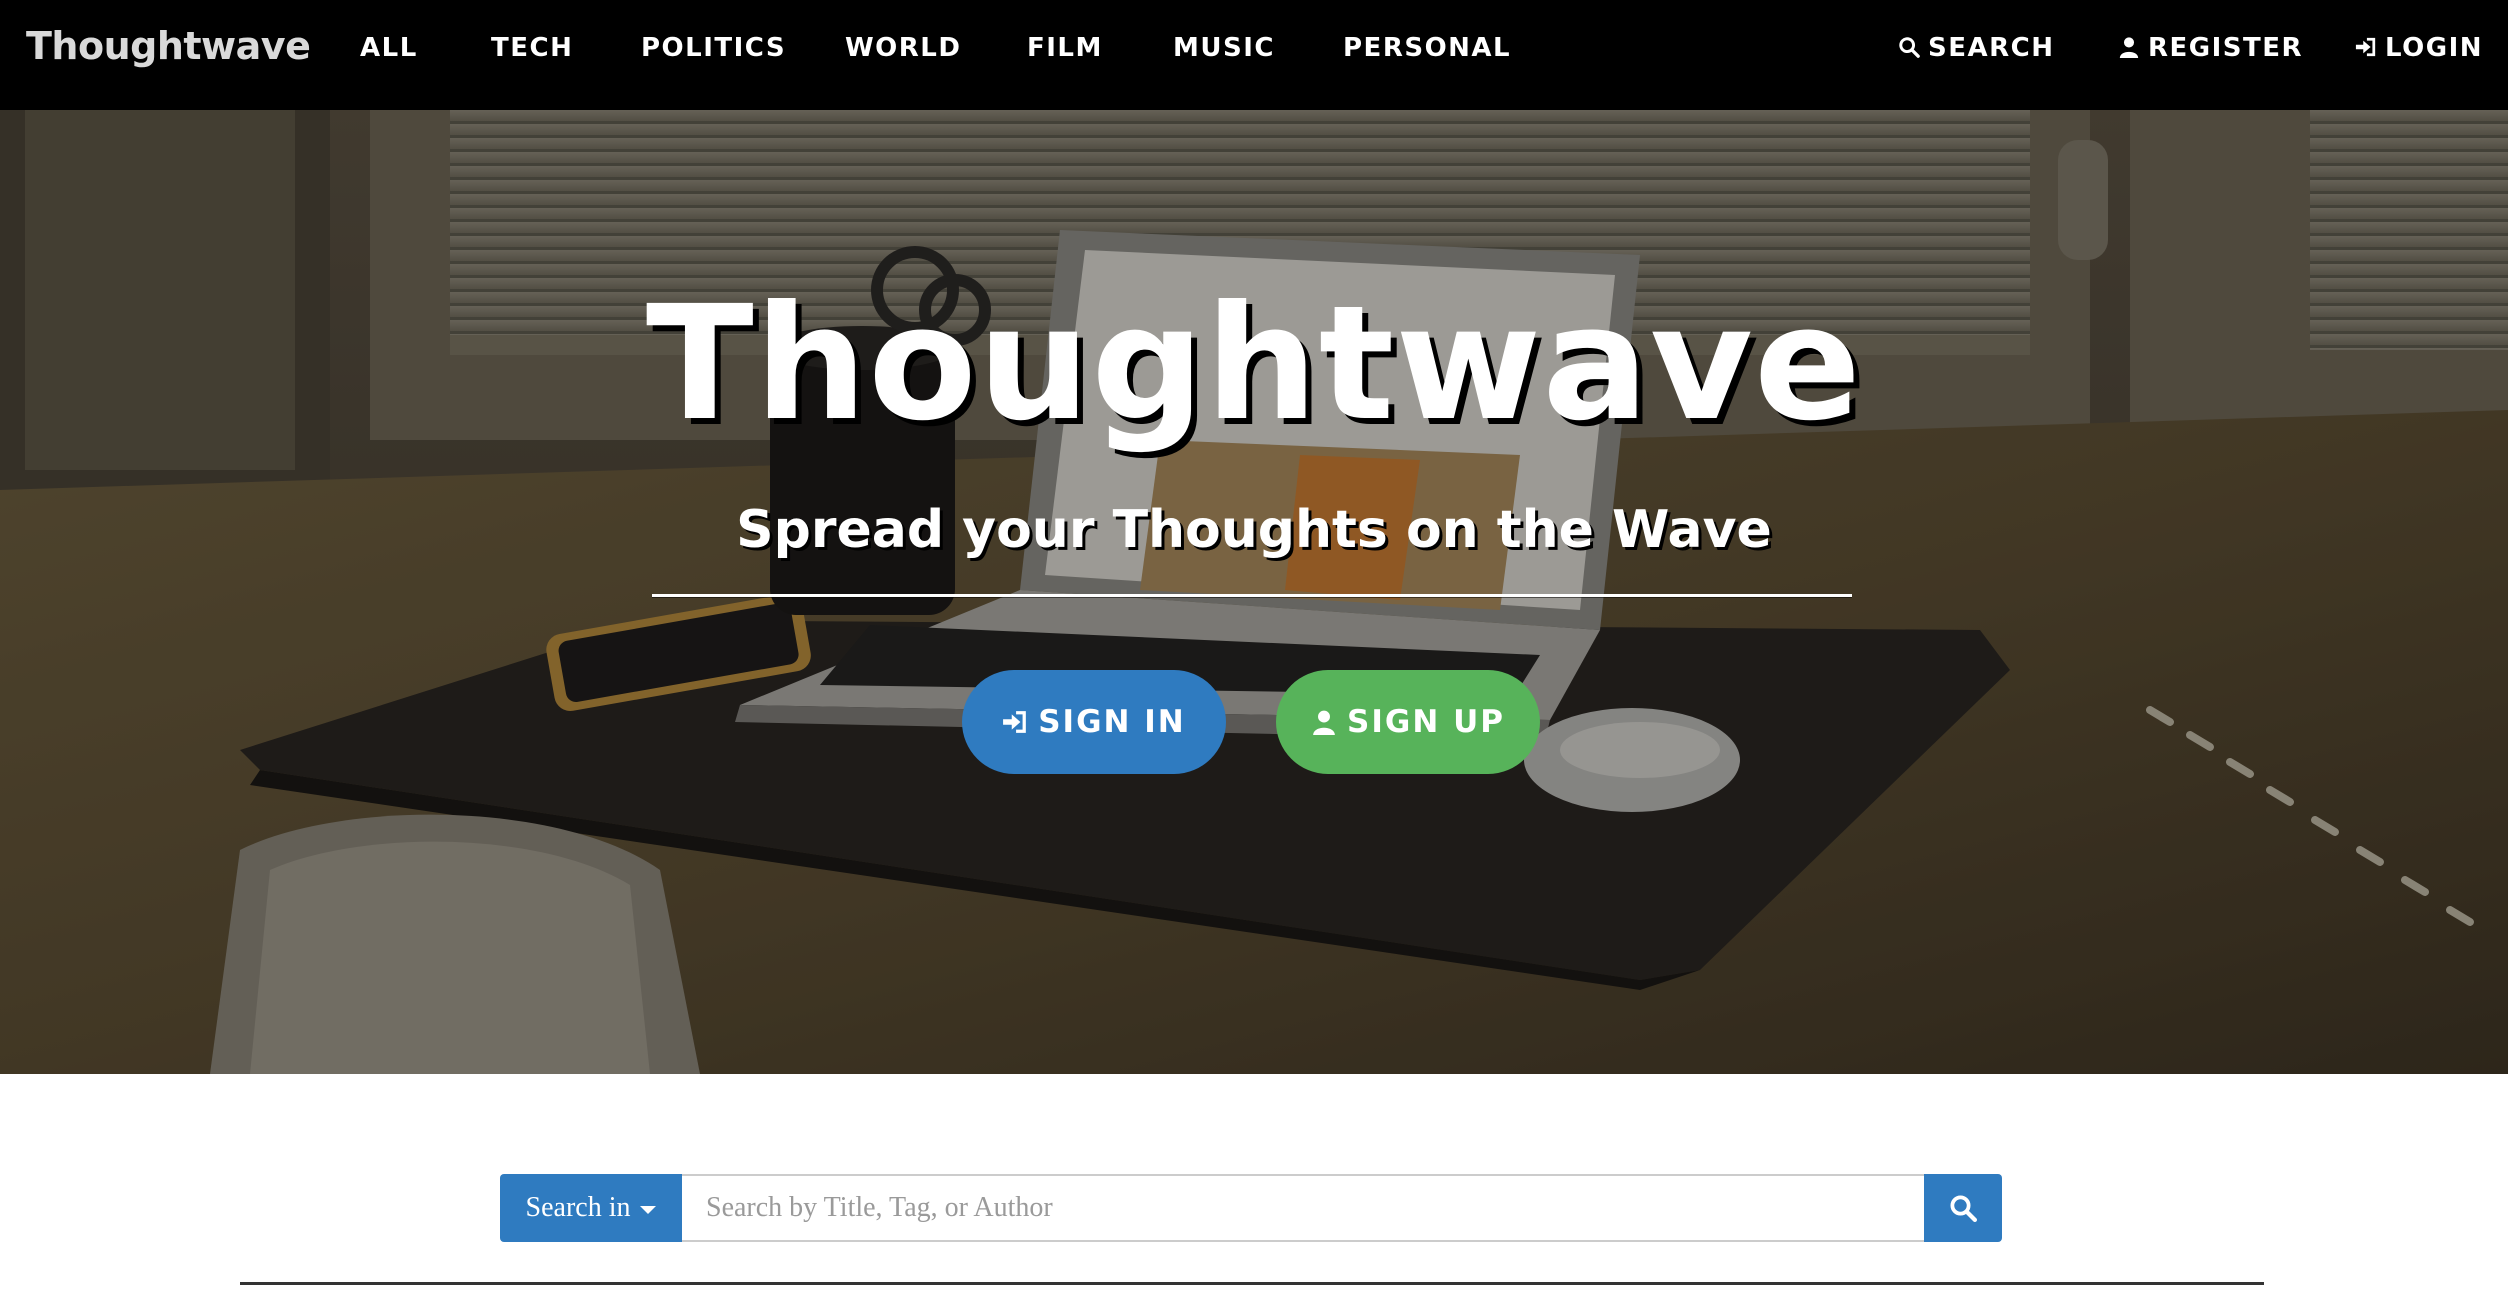 Image resolution: width=2508 pixels, height=1294 pixels. I want to click on nav-item-music: MUSIC, so click(1224, 48).